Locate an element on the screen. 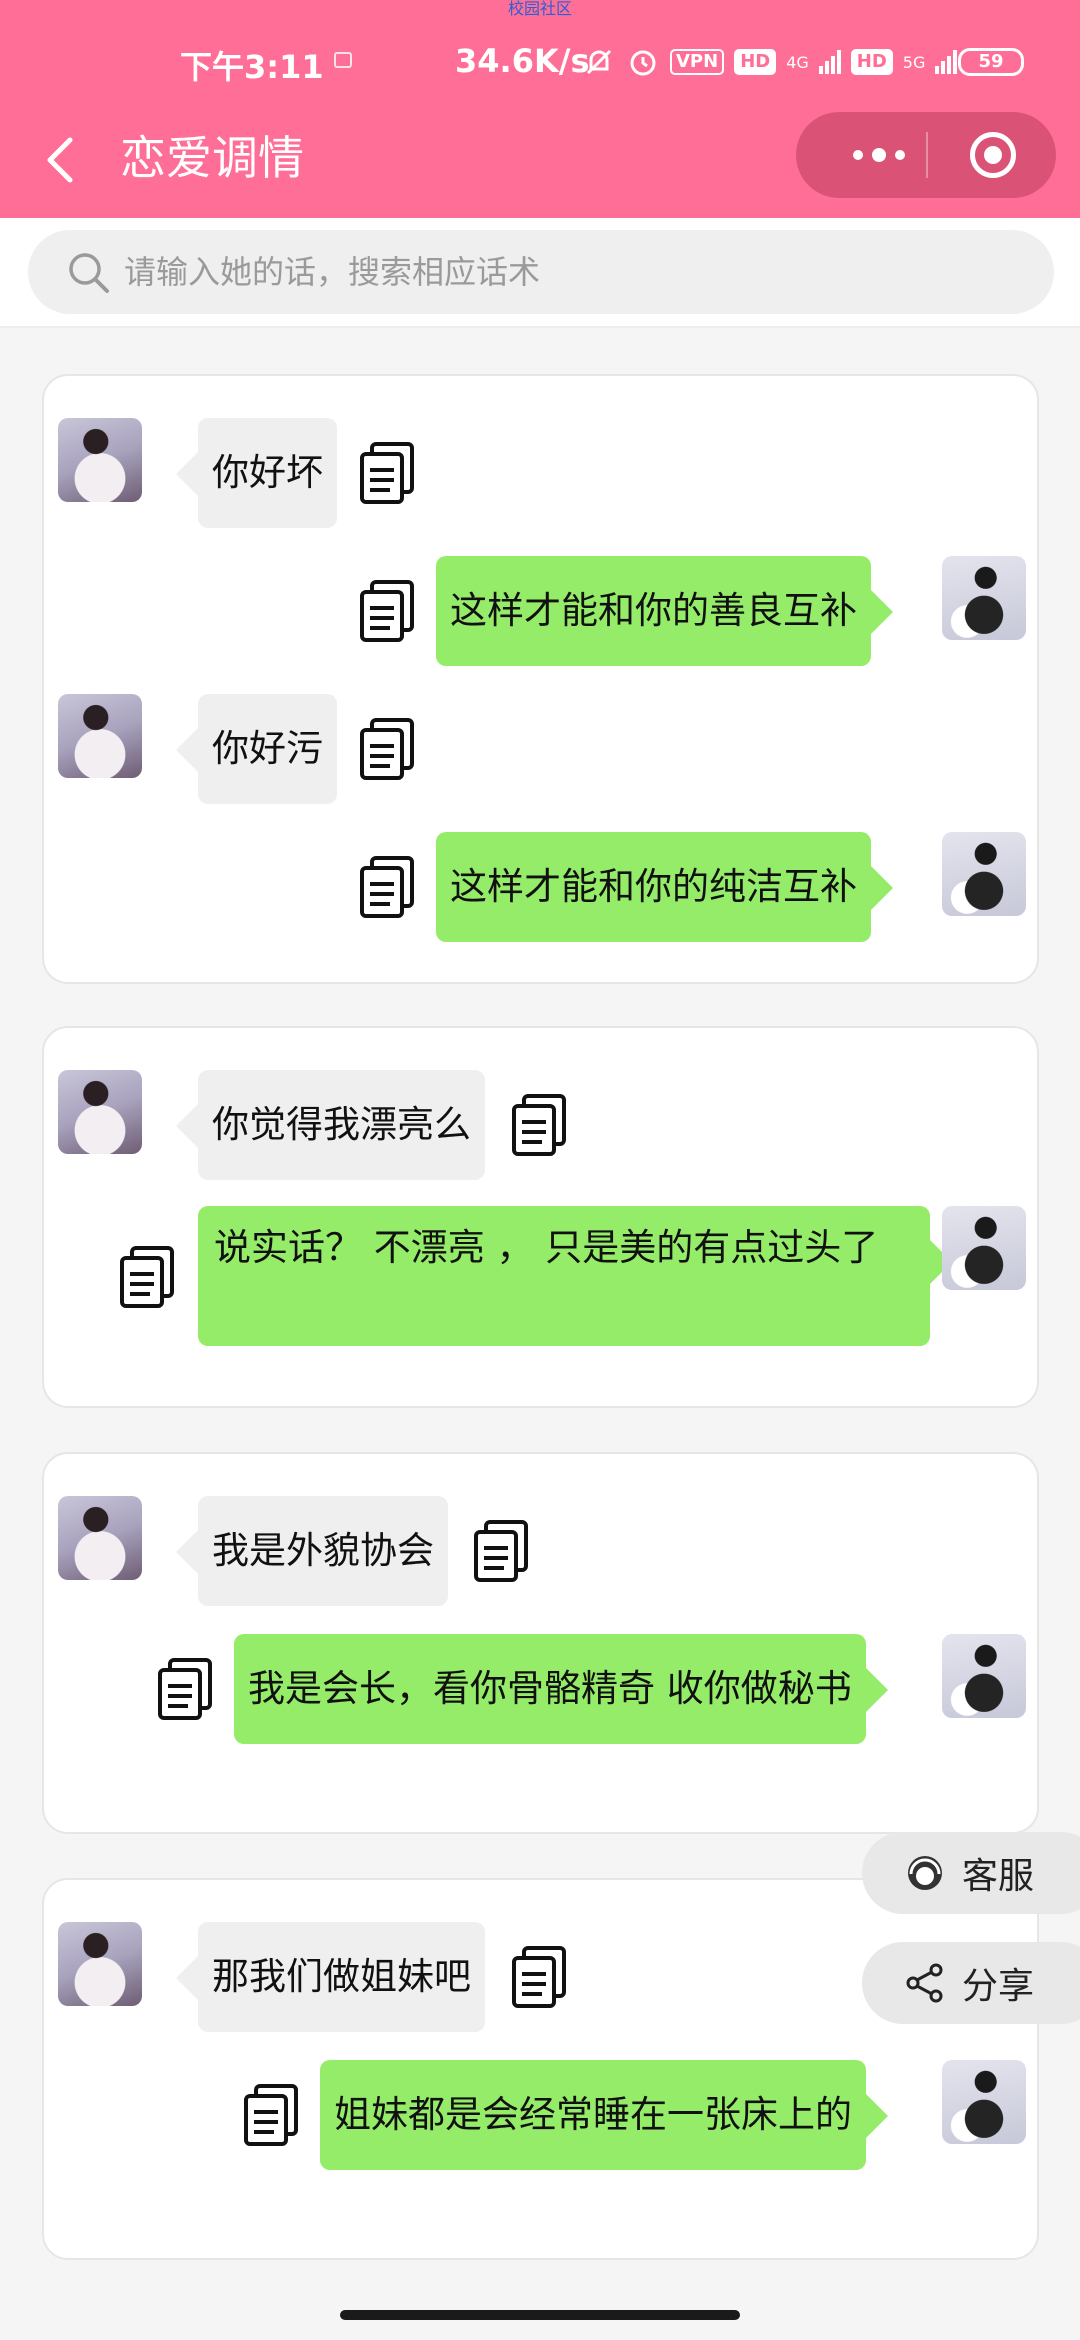 Image resolution: width=1080 pixels, height=2340 pixels. battery-indicator: 59 is located at coordinates (991, 62).